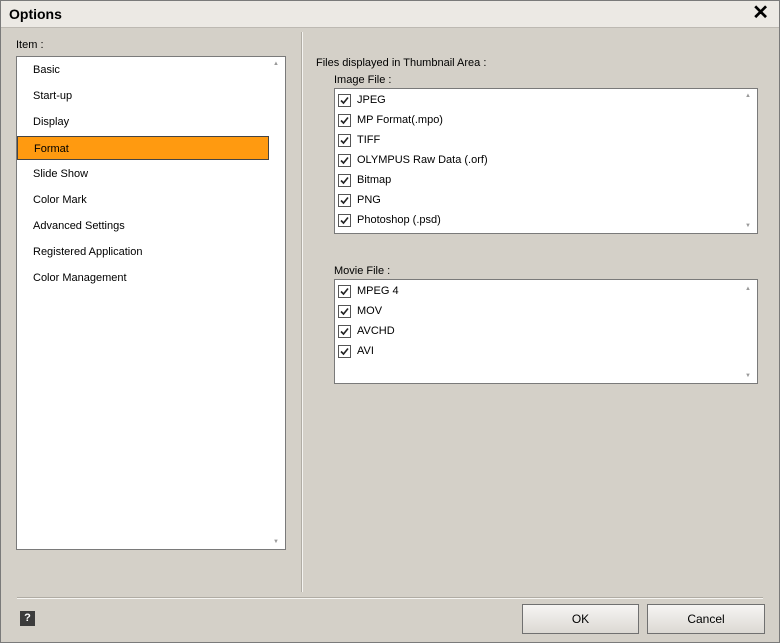  I want to click on item-list-entry: Format, so click(143, 148).